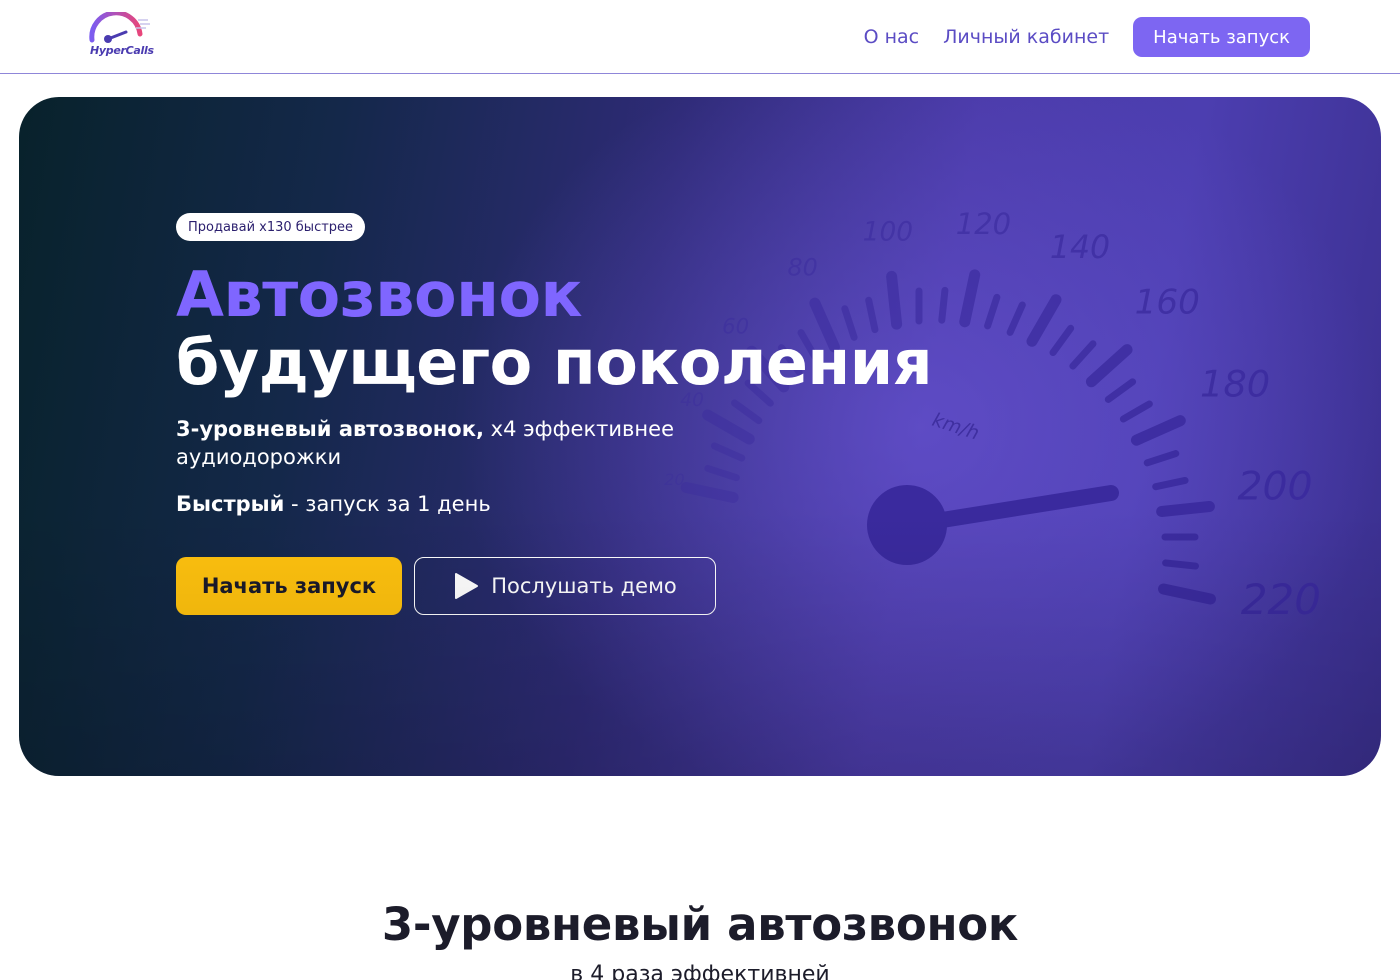 This screenshot has width=1400, height=980. I want to click on hero-title-accent: Автозвонок, so click(379, 294).